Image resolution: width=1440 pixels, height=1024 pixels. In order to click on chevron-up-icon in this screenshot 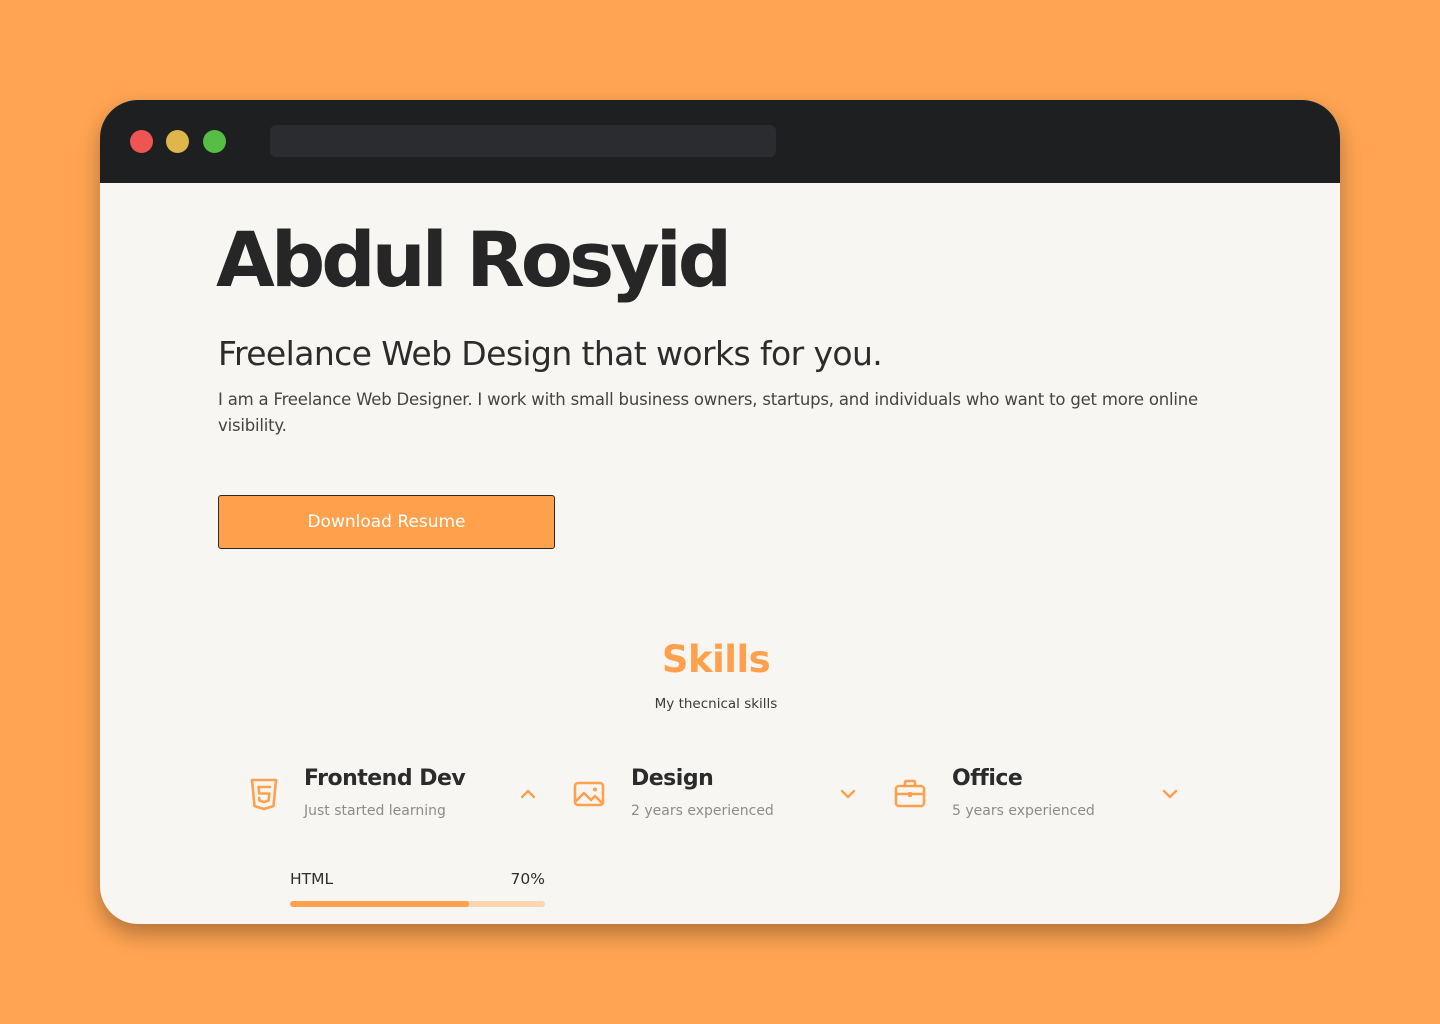, I will do `click(528, 794)`.